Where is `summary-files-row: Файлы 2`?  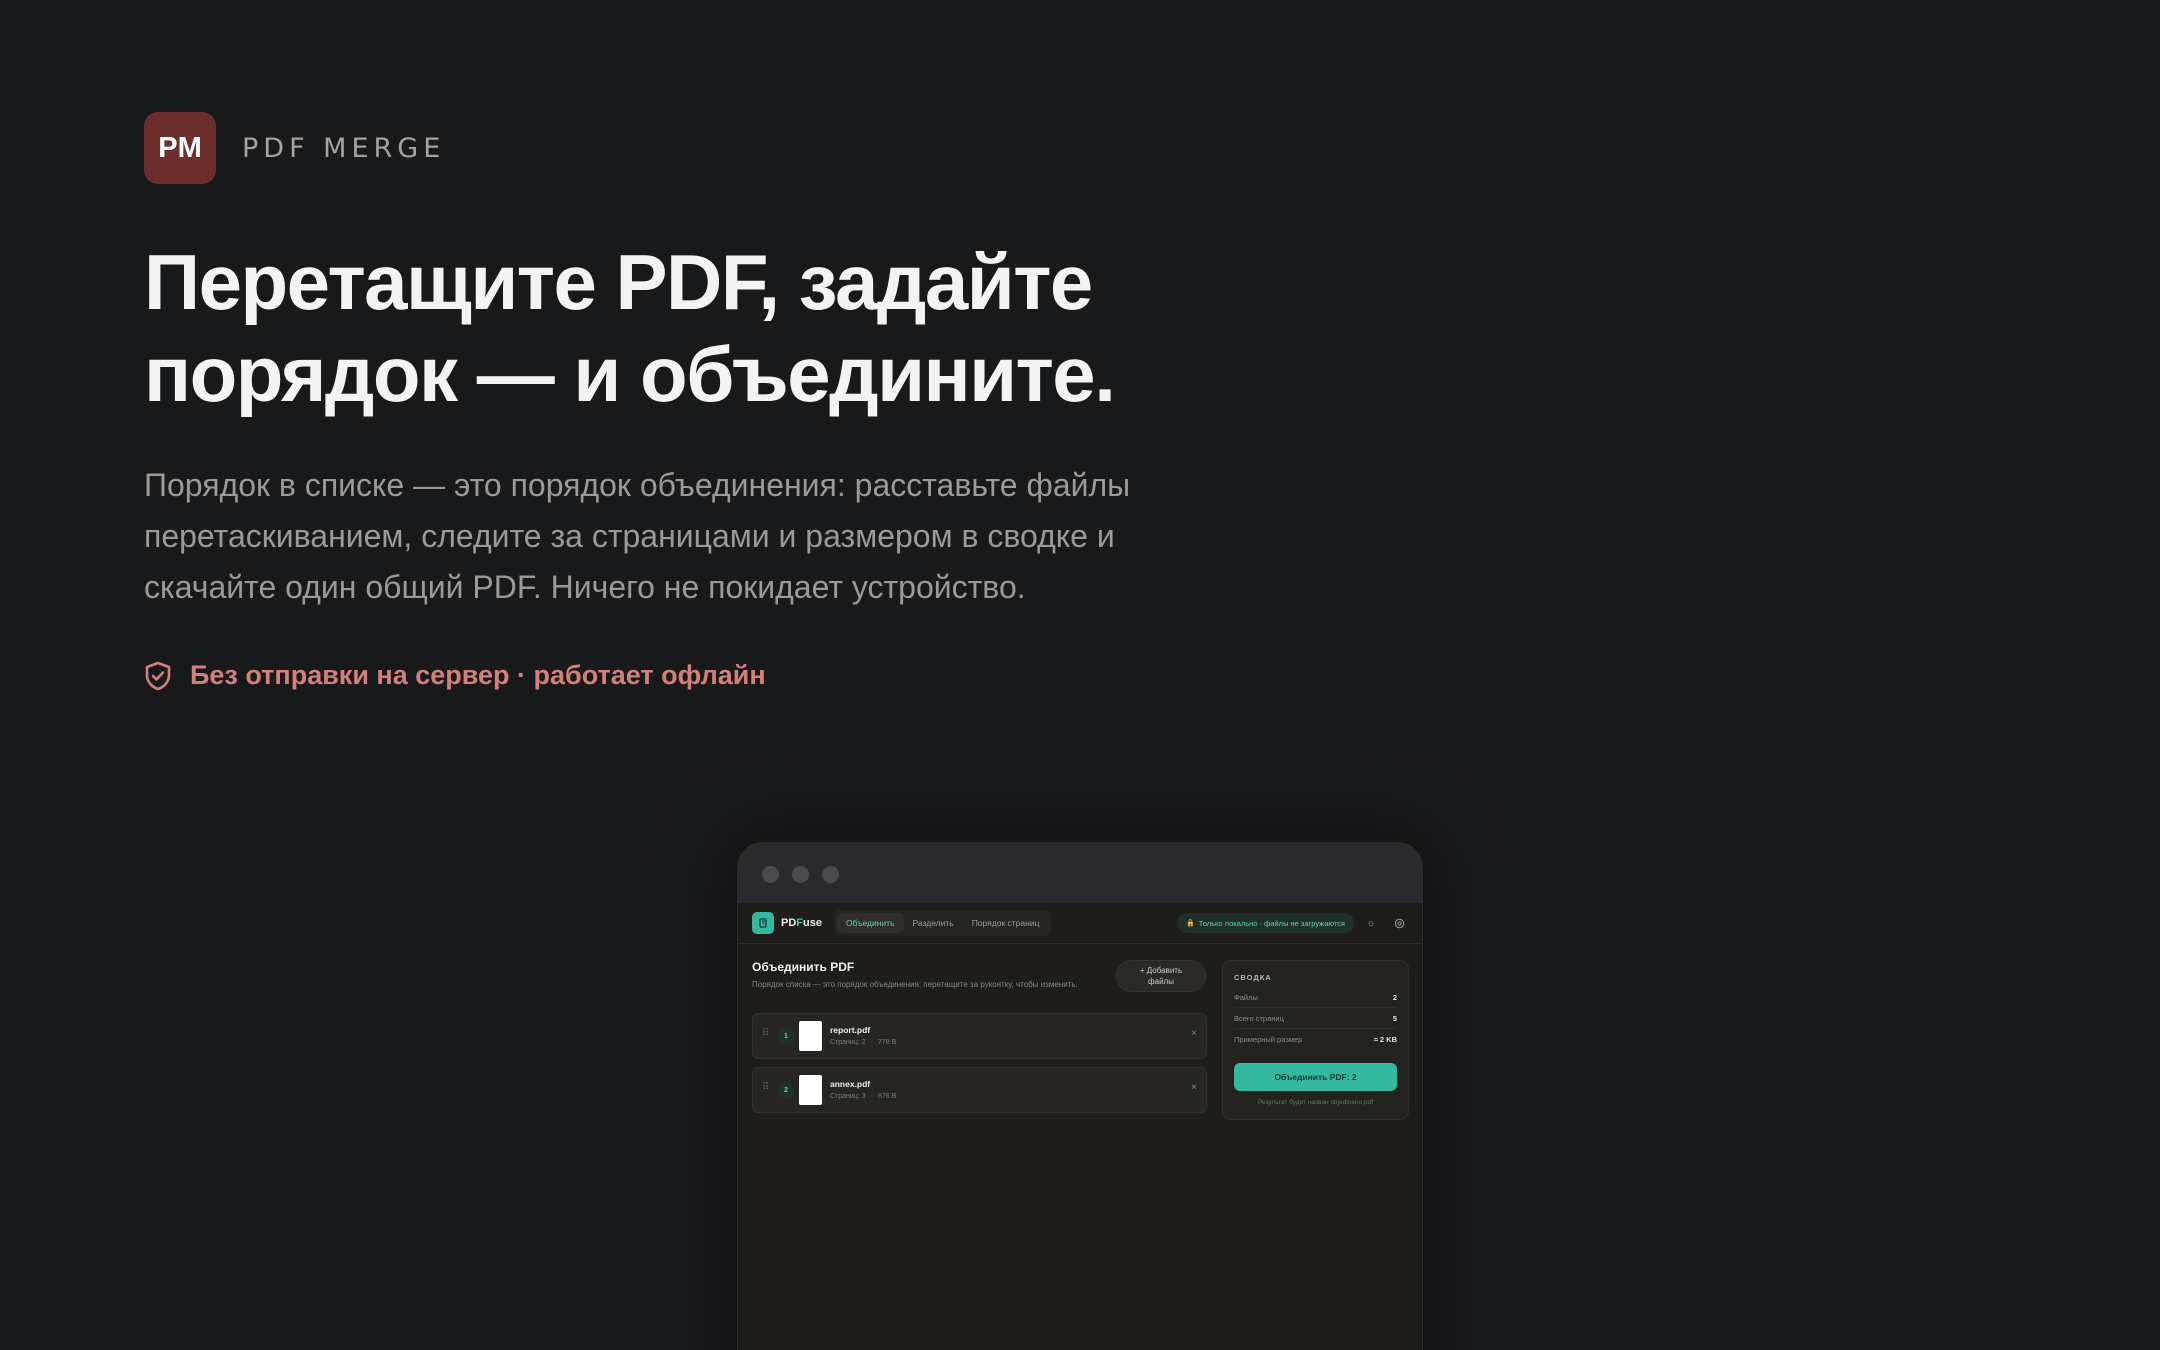
summary-files-row: Файлы 2 is located at coordinates (1315, 1000).